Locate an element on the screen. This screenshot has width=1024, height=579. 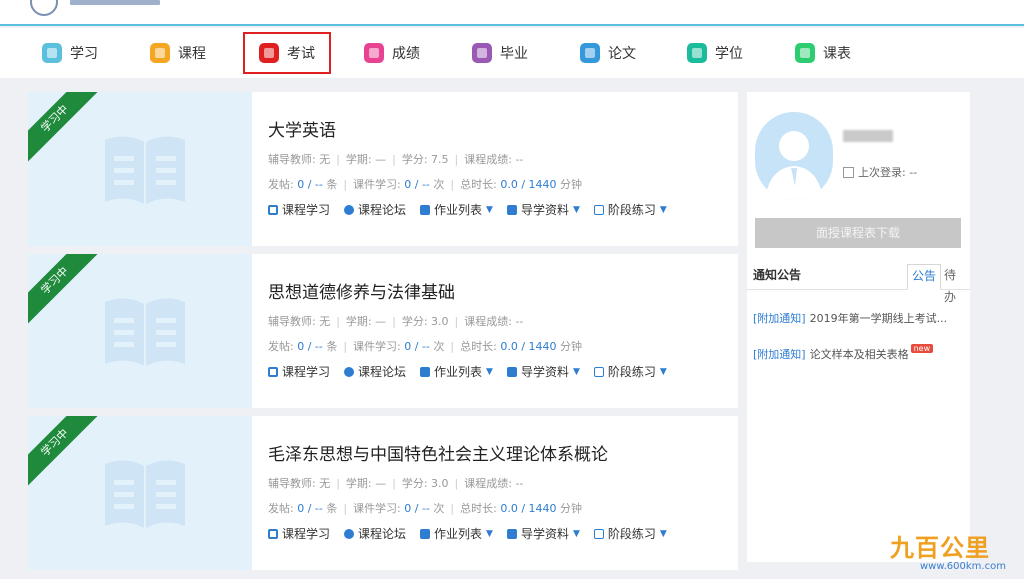
nav-item-study: 学习 is located at coordinates (70, 53).